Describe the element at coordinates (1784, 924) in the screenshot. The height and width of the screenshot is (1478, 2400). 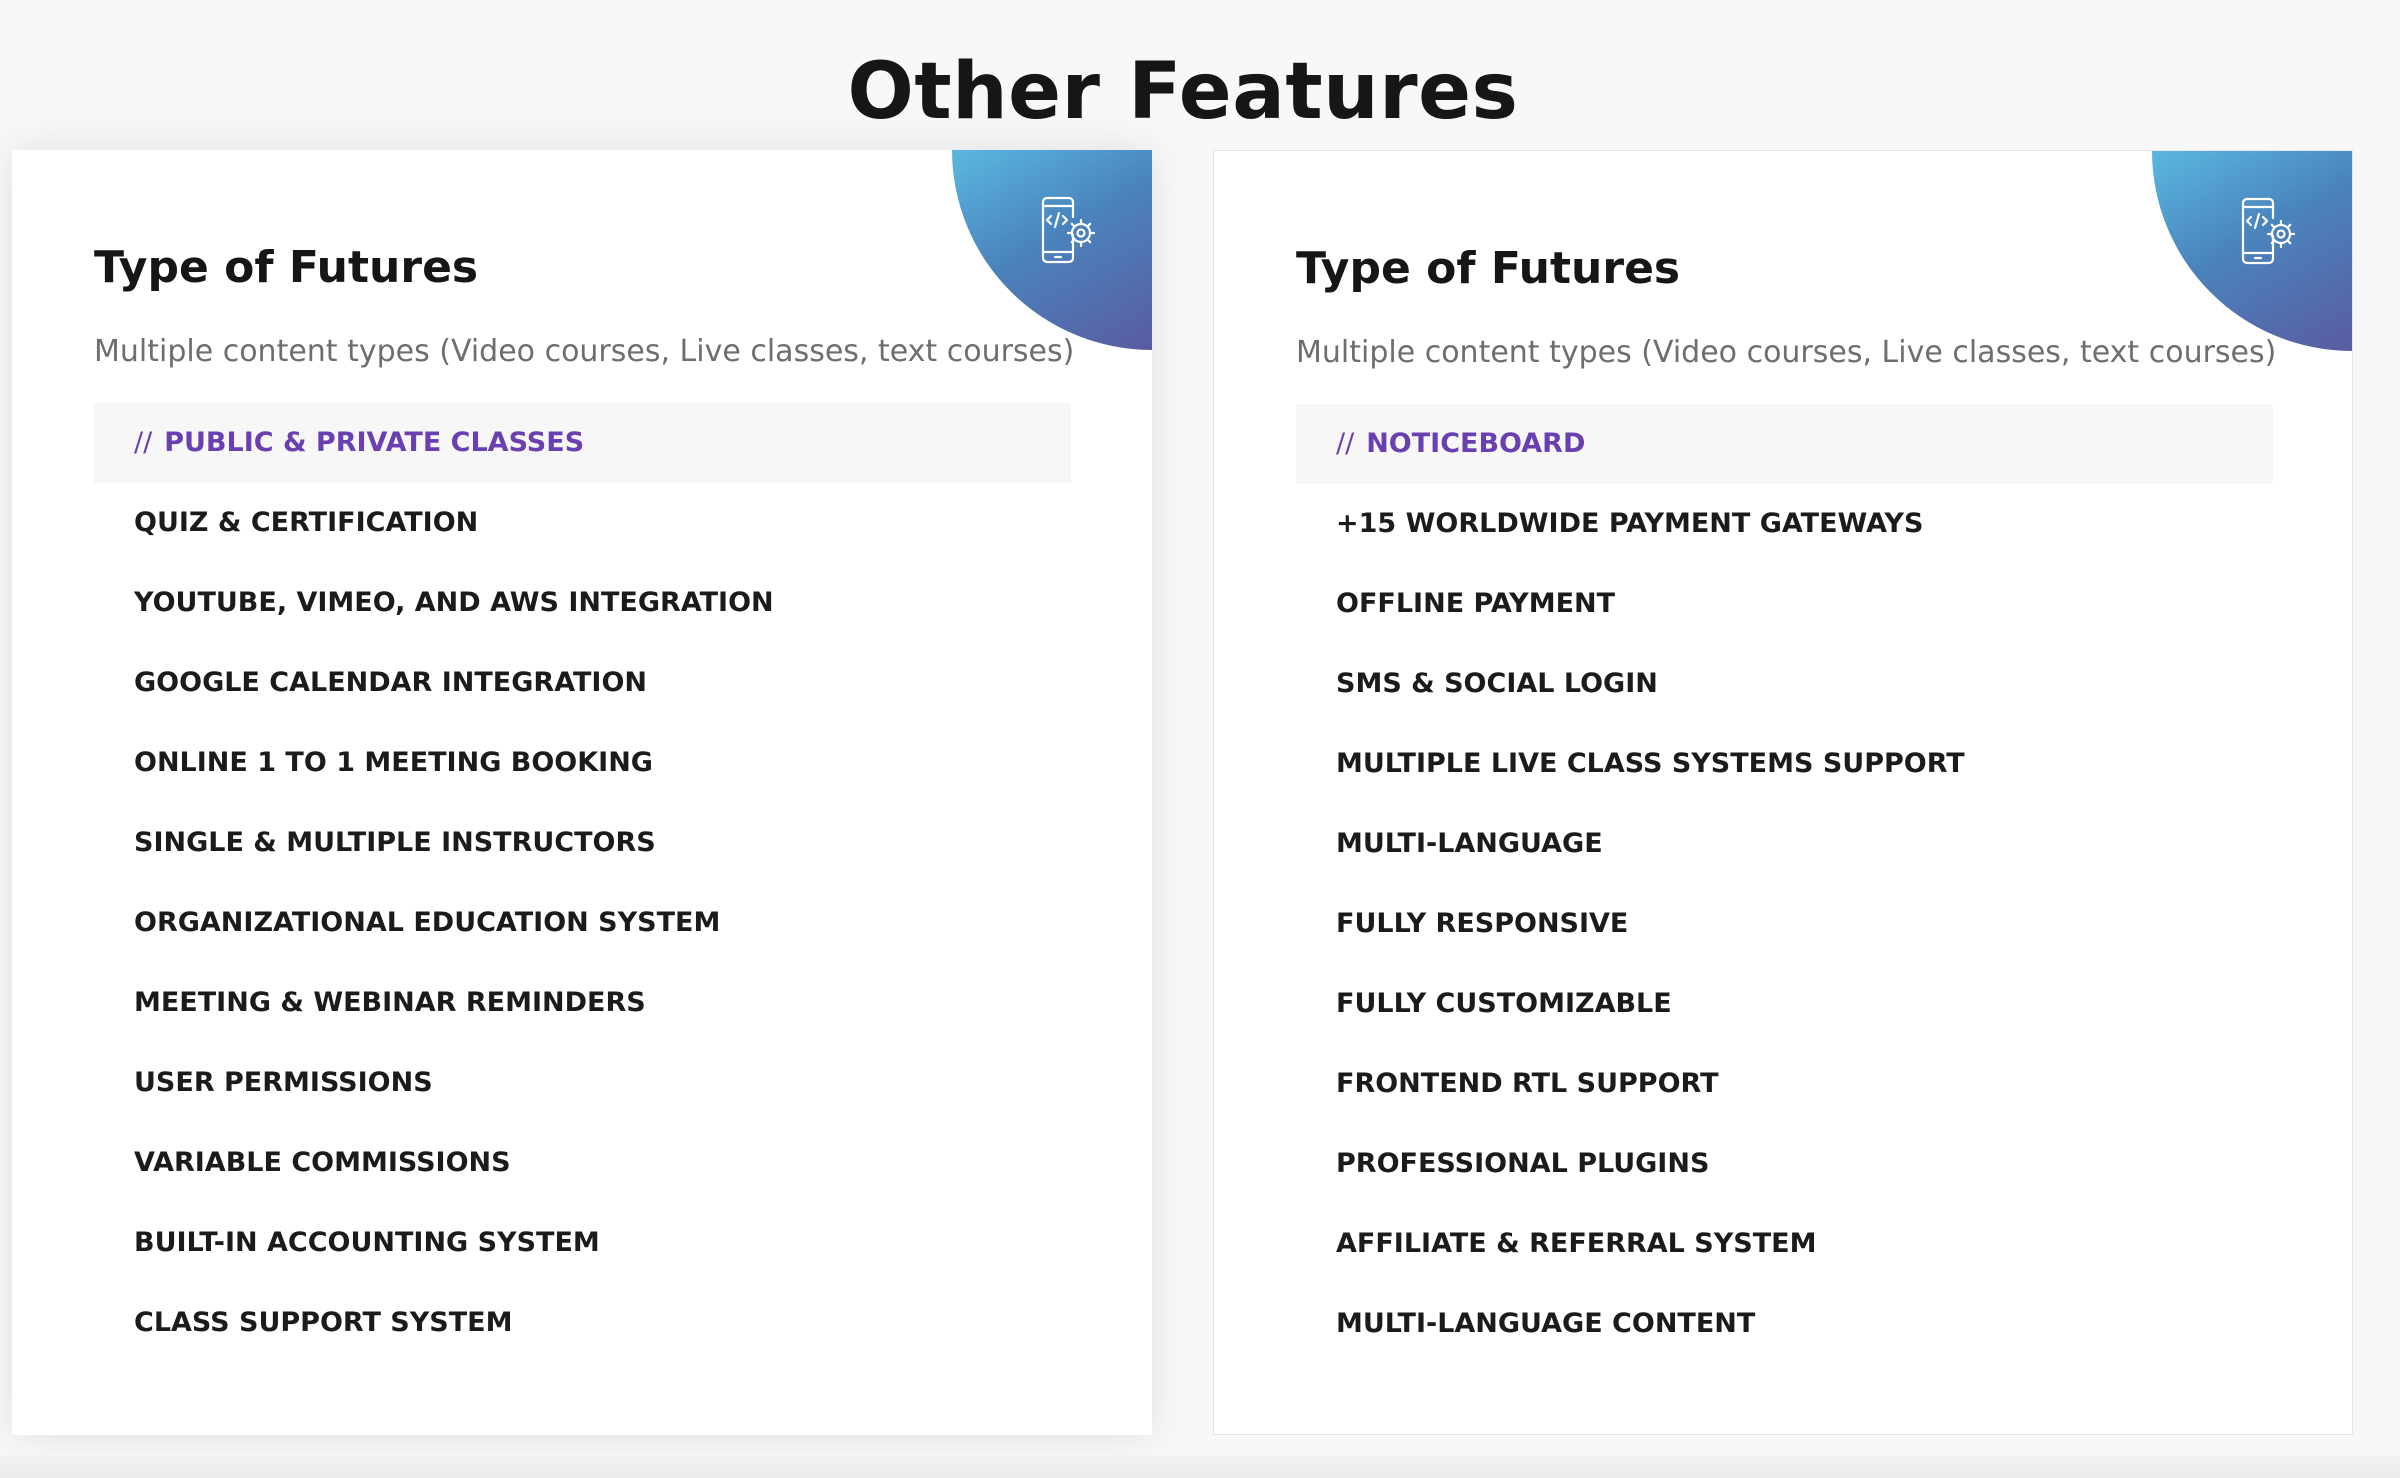
I see `feature-item: FULLY RESPONSIVE` at that location.